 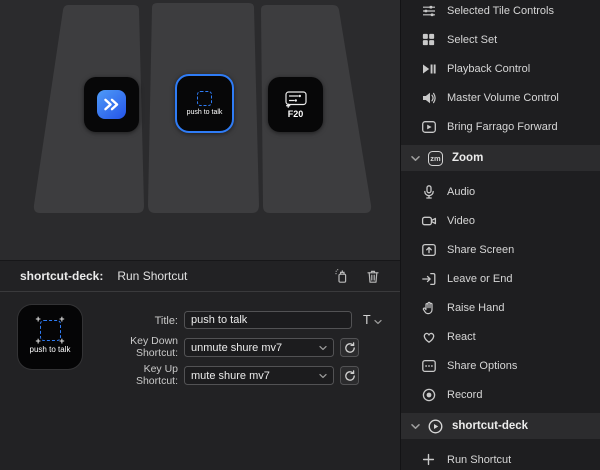 I want to click on sidebar-label: Bring Farrago Forward, so click(x=502, y=126).